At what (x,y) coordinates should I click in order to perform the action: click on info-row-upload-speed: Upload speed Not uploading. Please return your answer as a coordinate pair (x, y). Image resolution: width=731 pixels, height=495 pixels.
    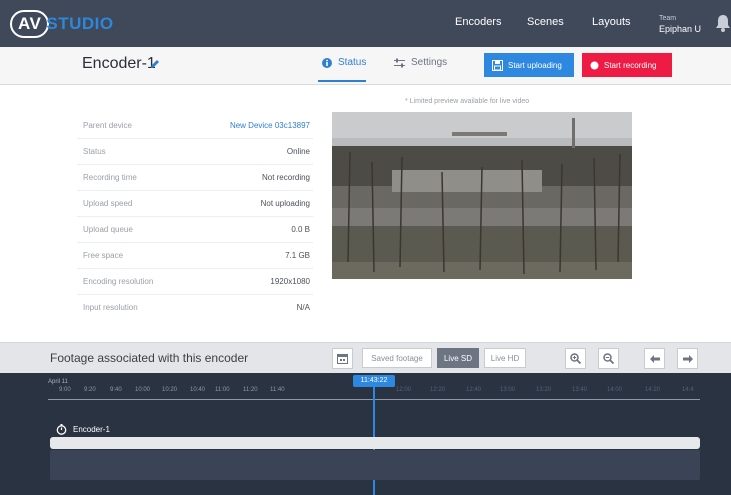
    Looking at the image, I should click on (195, 203).